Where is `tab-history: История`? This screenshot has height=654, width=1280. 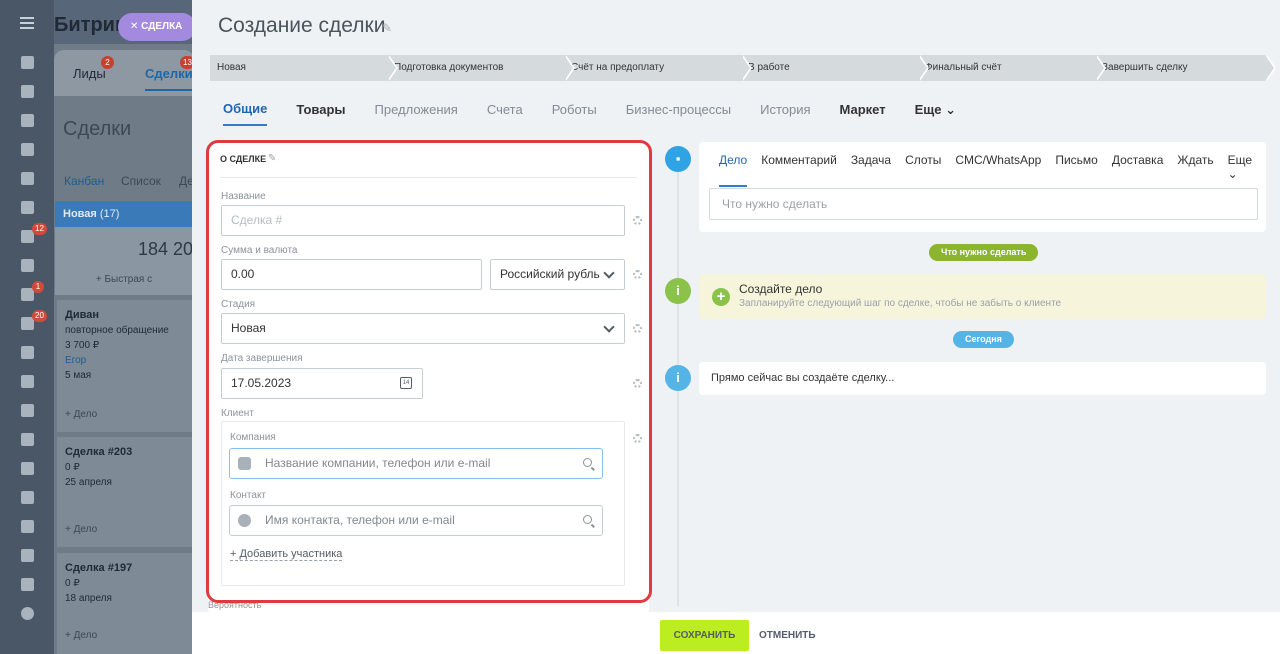 tab-history: История is located at coordinates (785, 113).